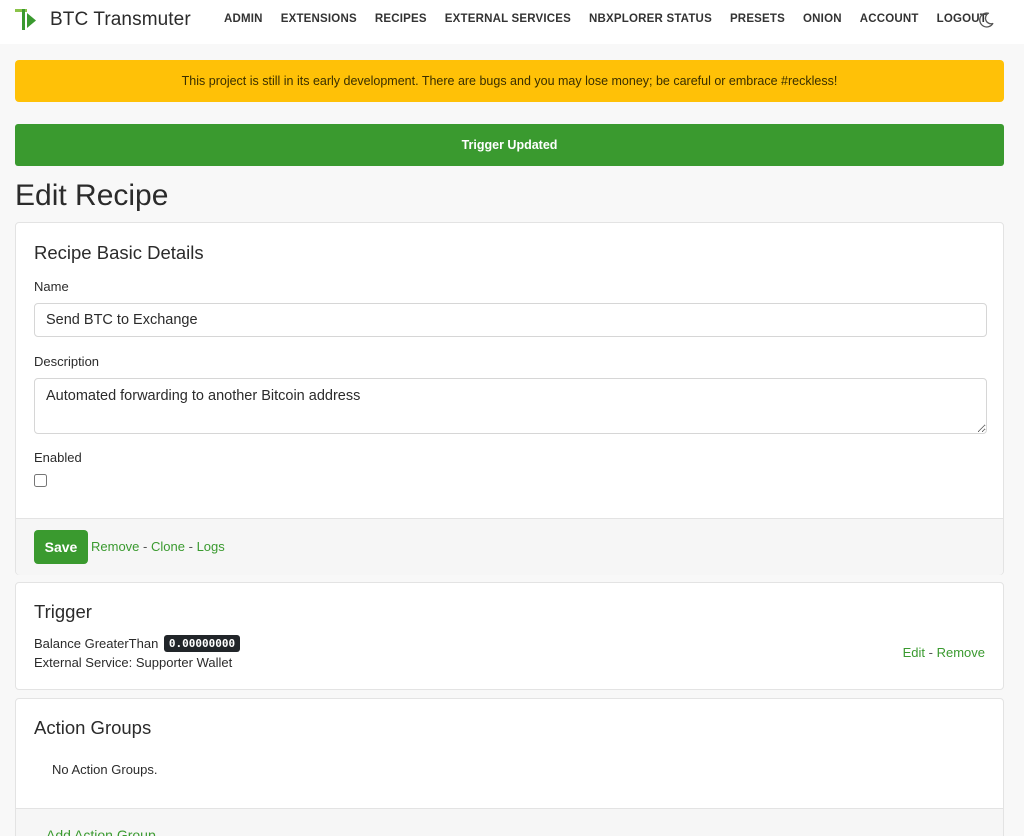 The width and height of the screenshot is (1024, 836). I want to click on page-title: Edit Recipe, so click(92, 195).